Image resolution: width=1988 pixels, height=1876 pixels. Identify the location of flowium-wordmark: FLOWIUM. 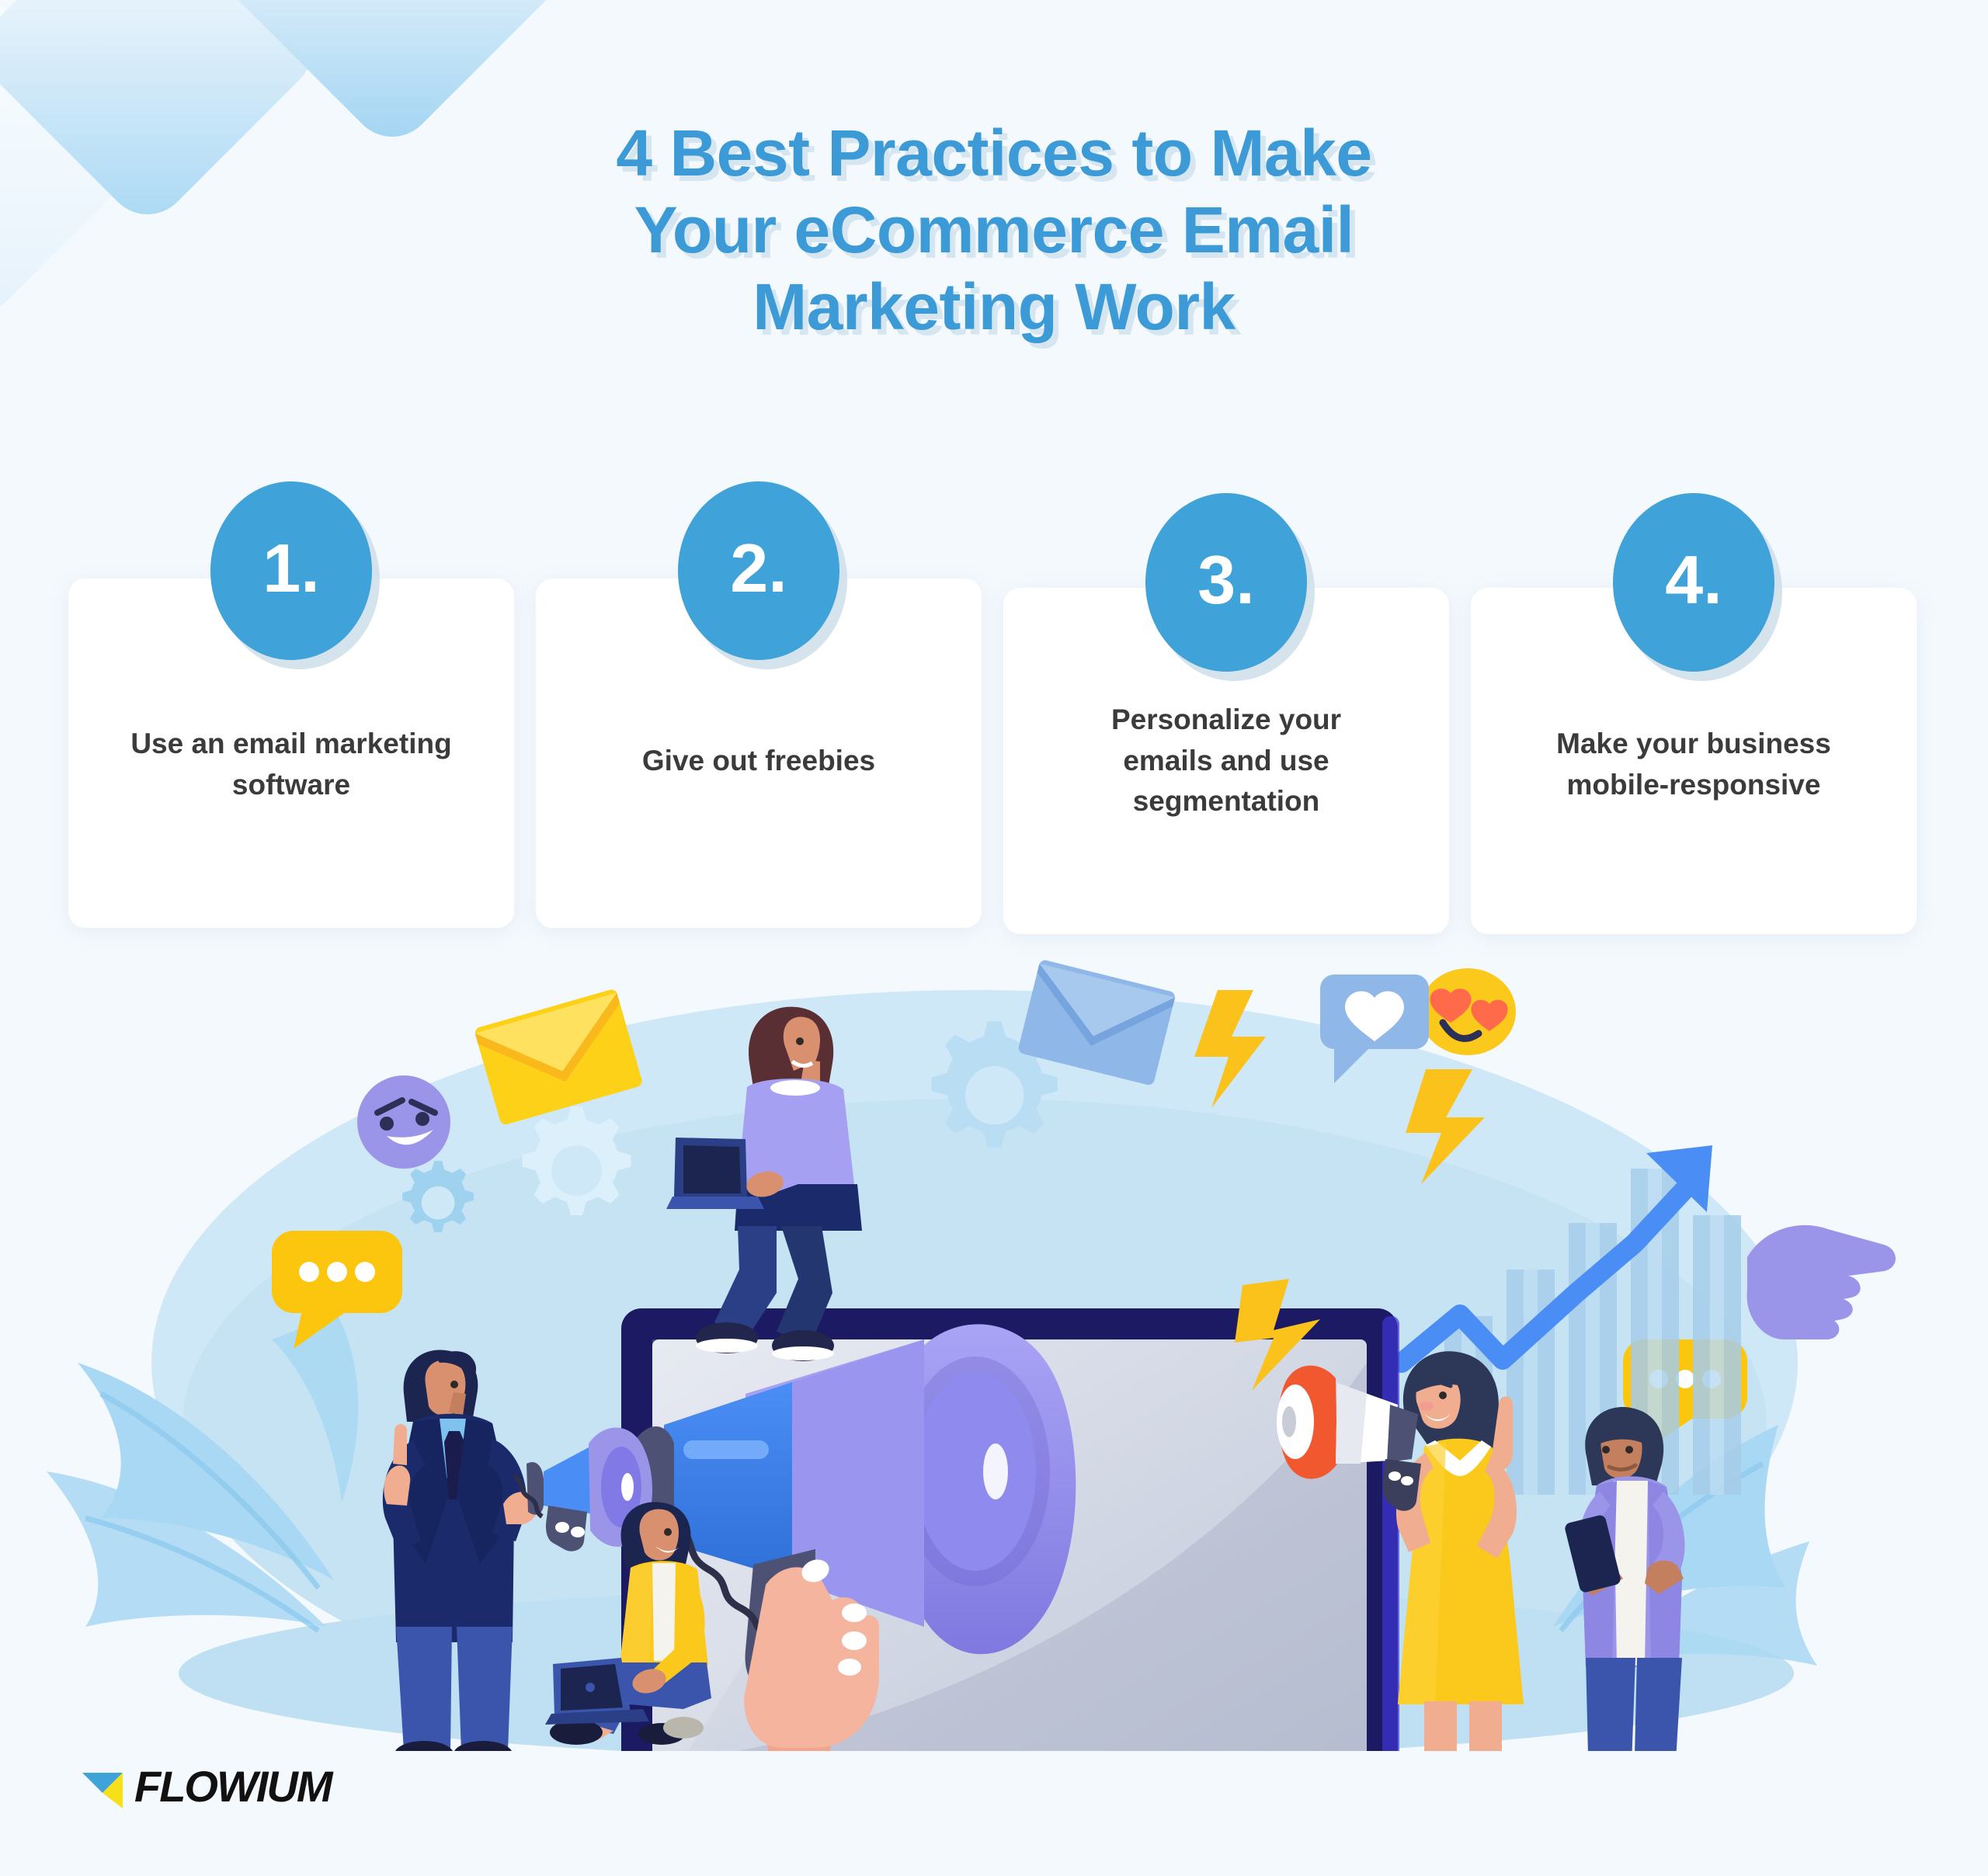
(233, 1786).